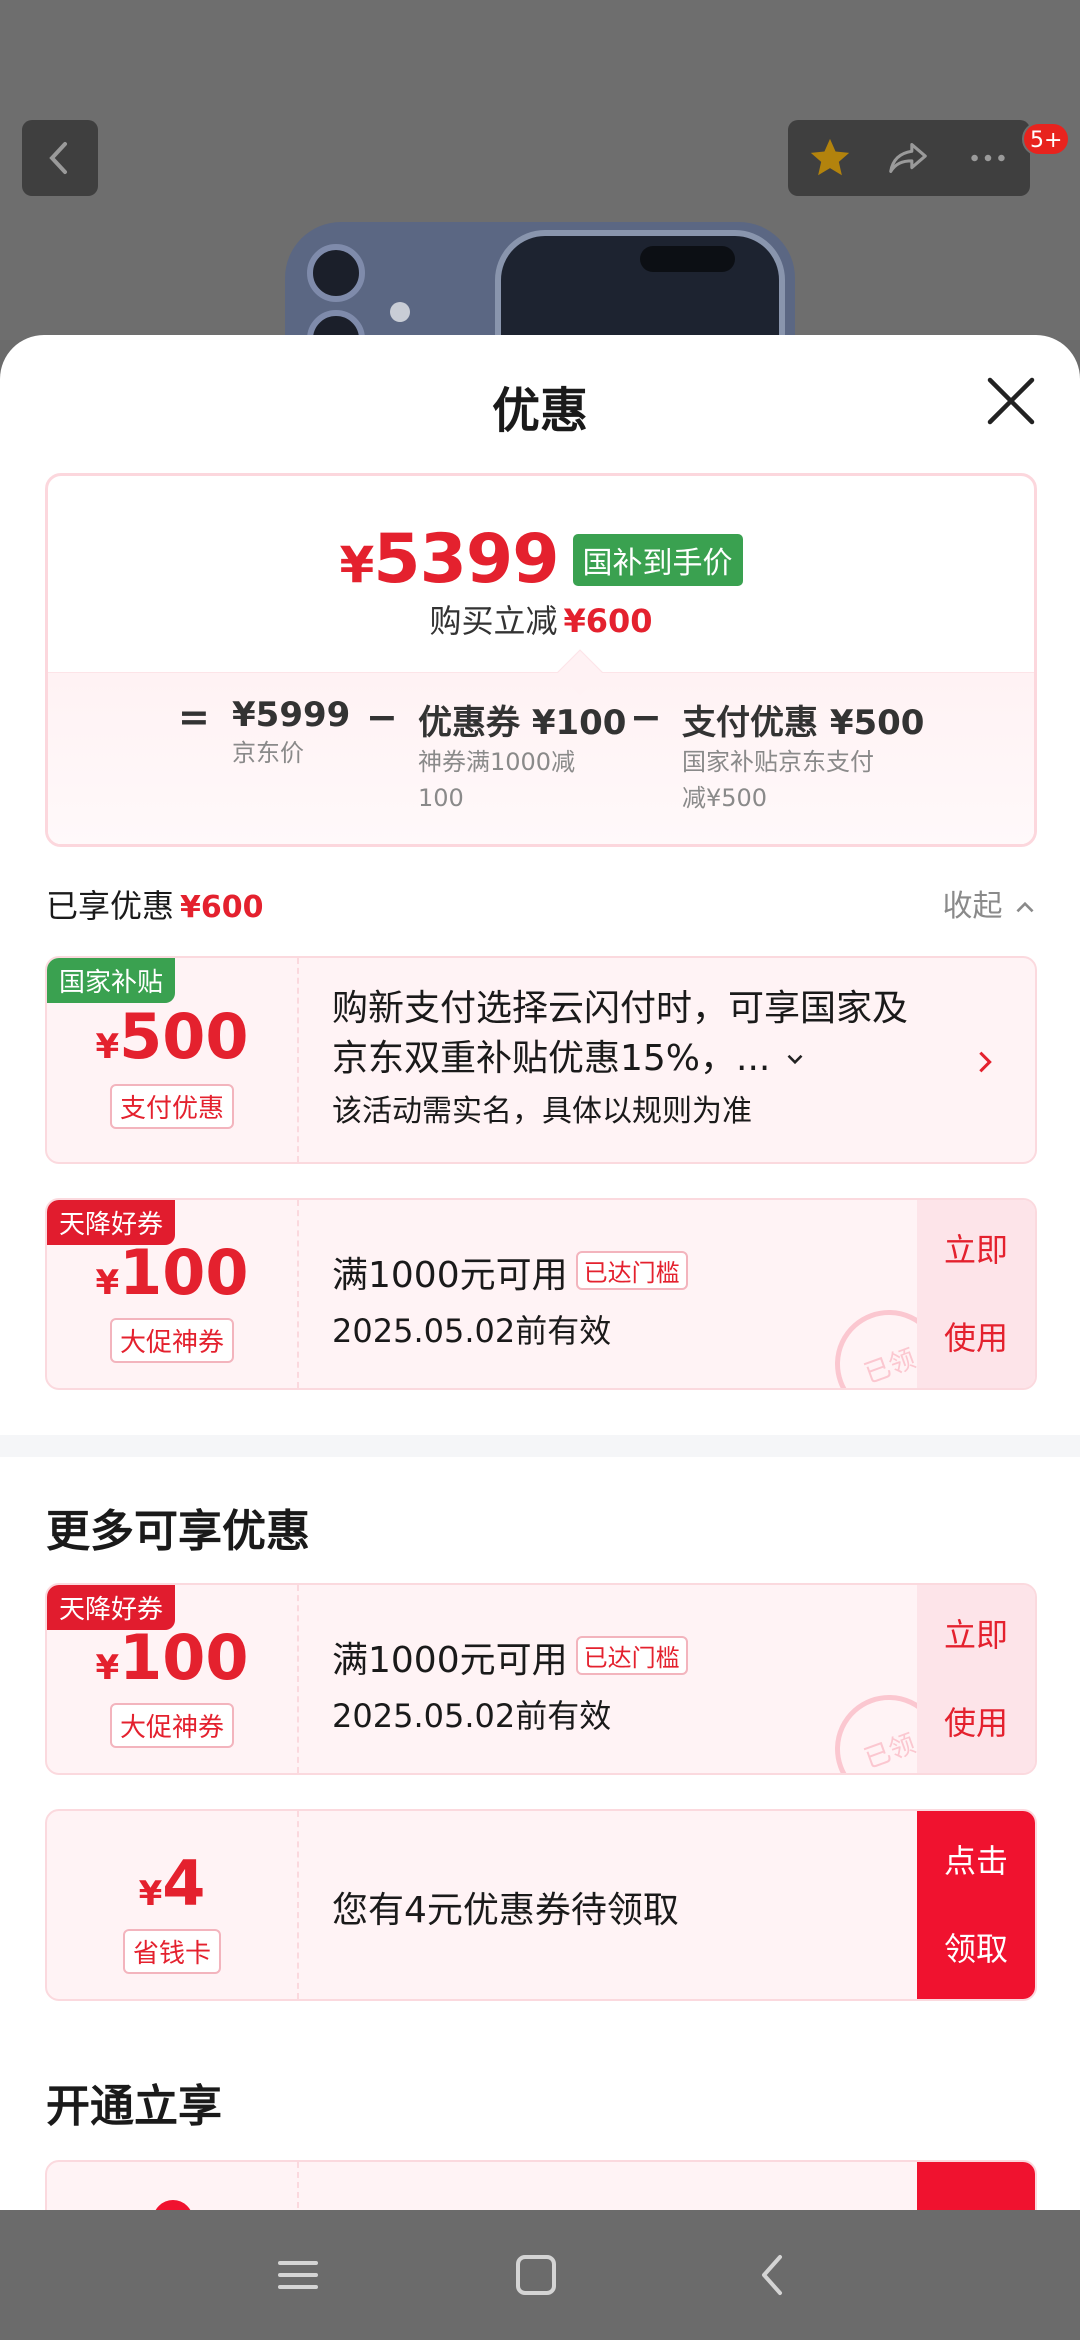 The height and width of the screenshot is (2340, 1080). What do you see at coordinates (172, 1951) in the screenshot?
I see `coupon-type: 省钱卡` at bounding box center [172, 1951].